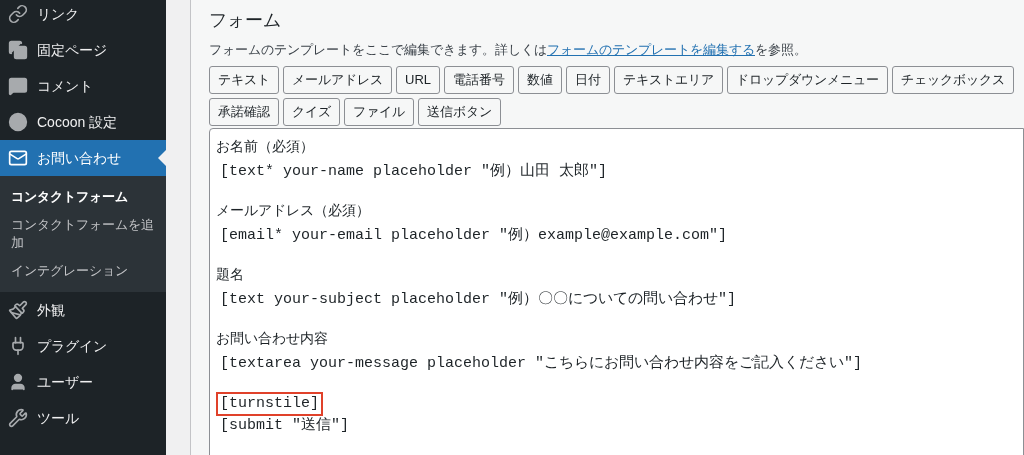 This screenshot has width=1024, height=455. I want to click on circle-icon, so click(18, 122).